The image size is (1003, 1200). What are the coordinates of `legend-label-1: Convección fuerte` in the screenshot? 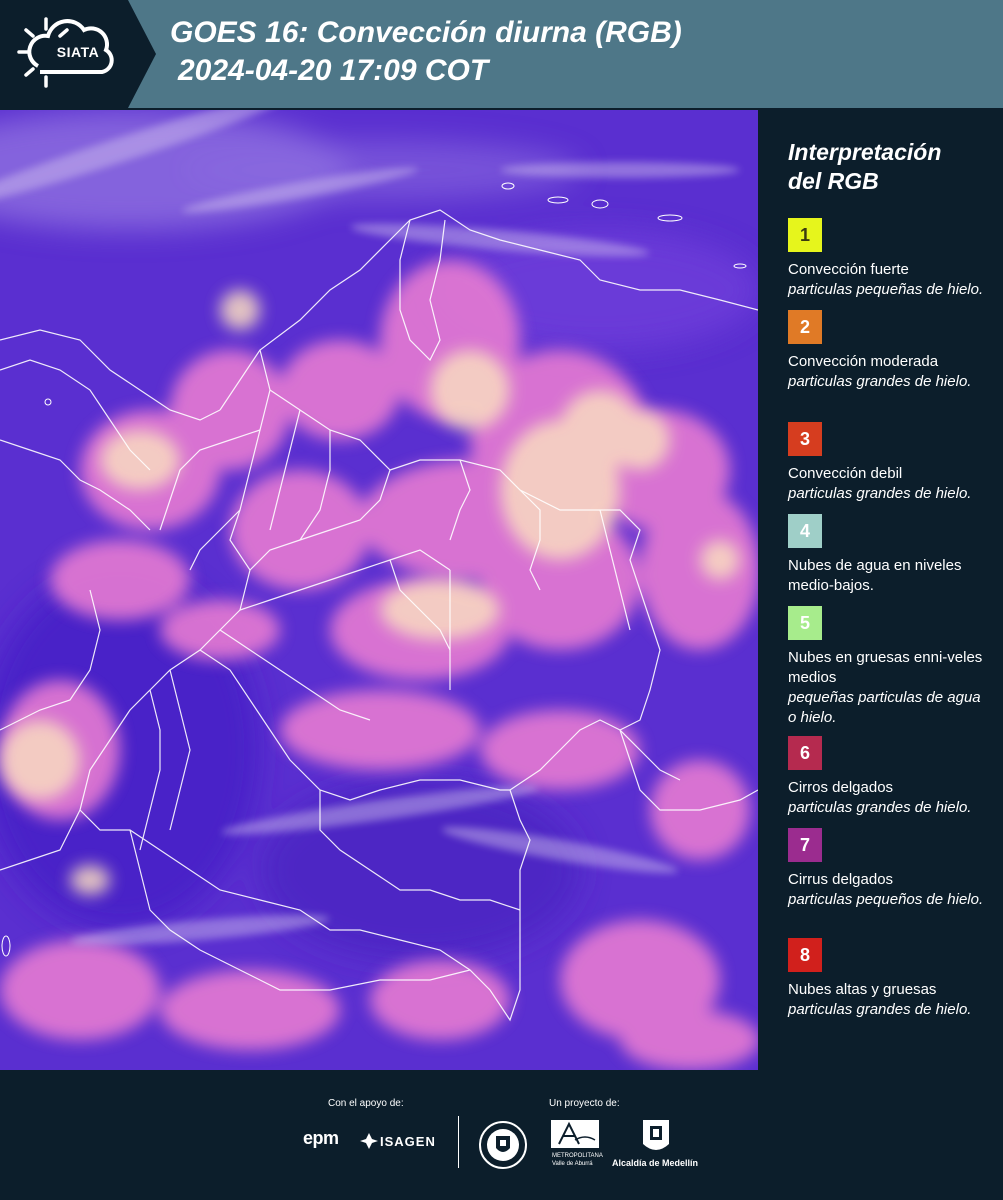 It's located at (848, 269).